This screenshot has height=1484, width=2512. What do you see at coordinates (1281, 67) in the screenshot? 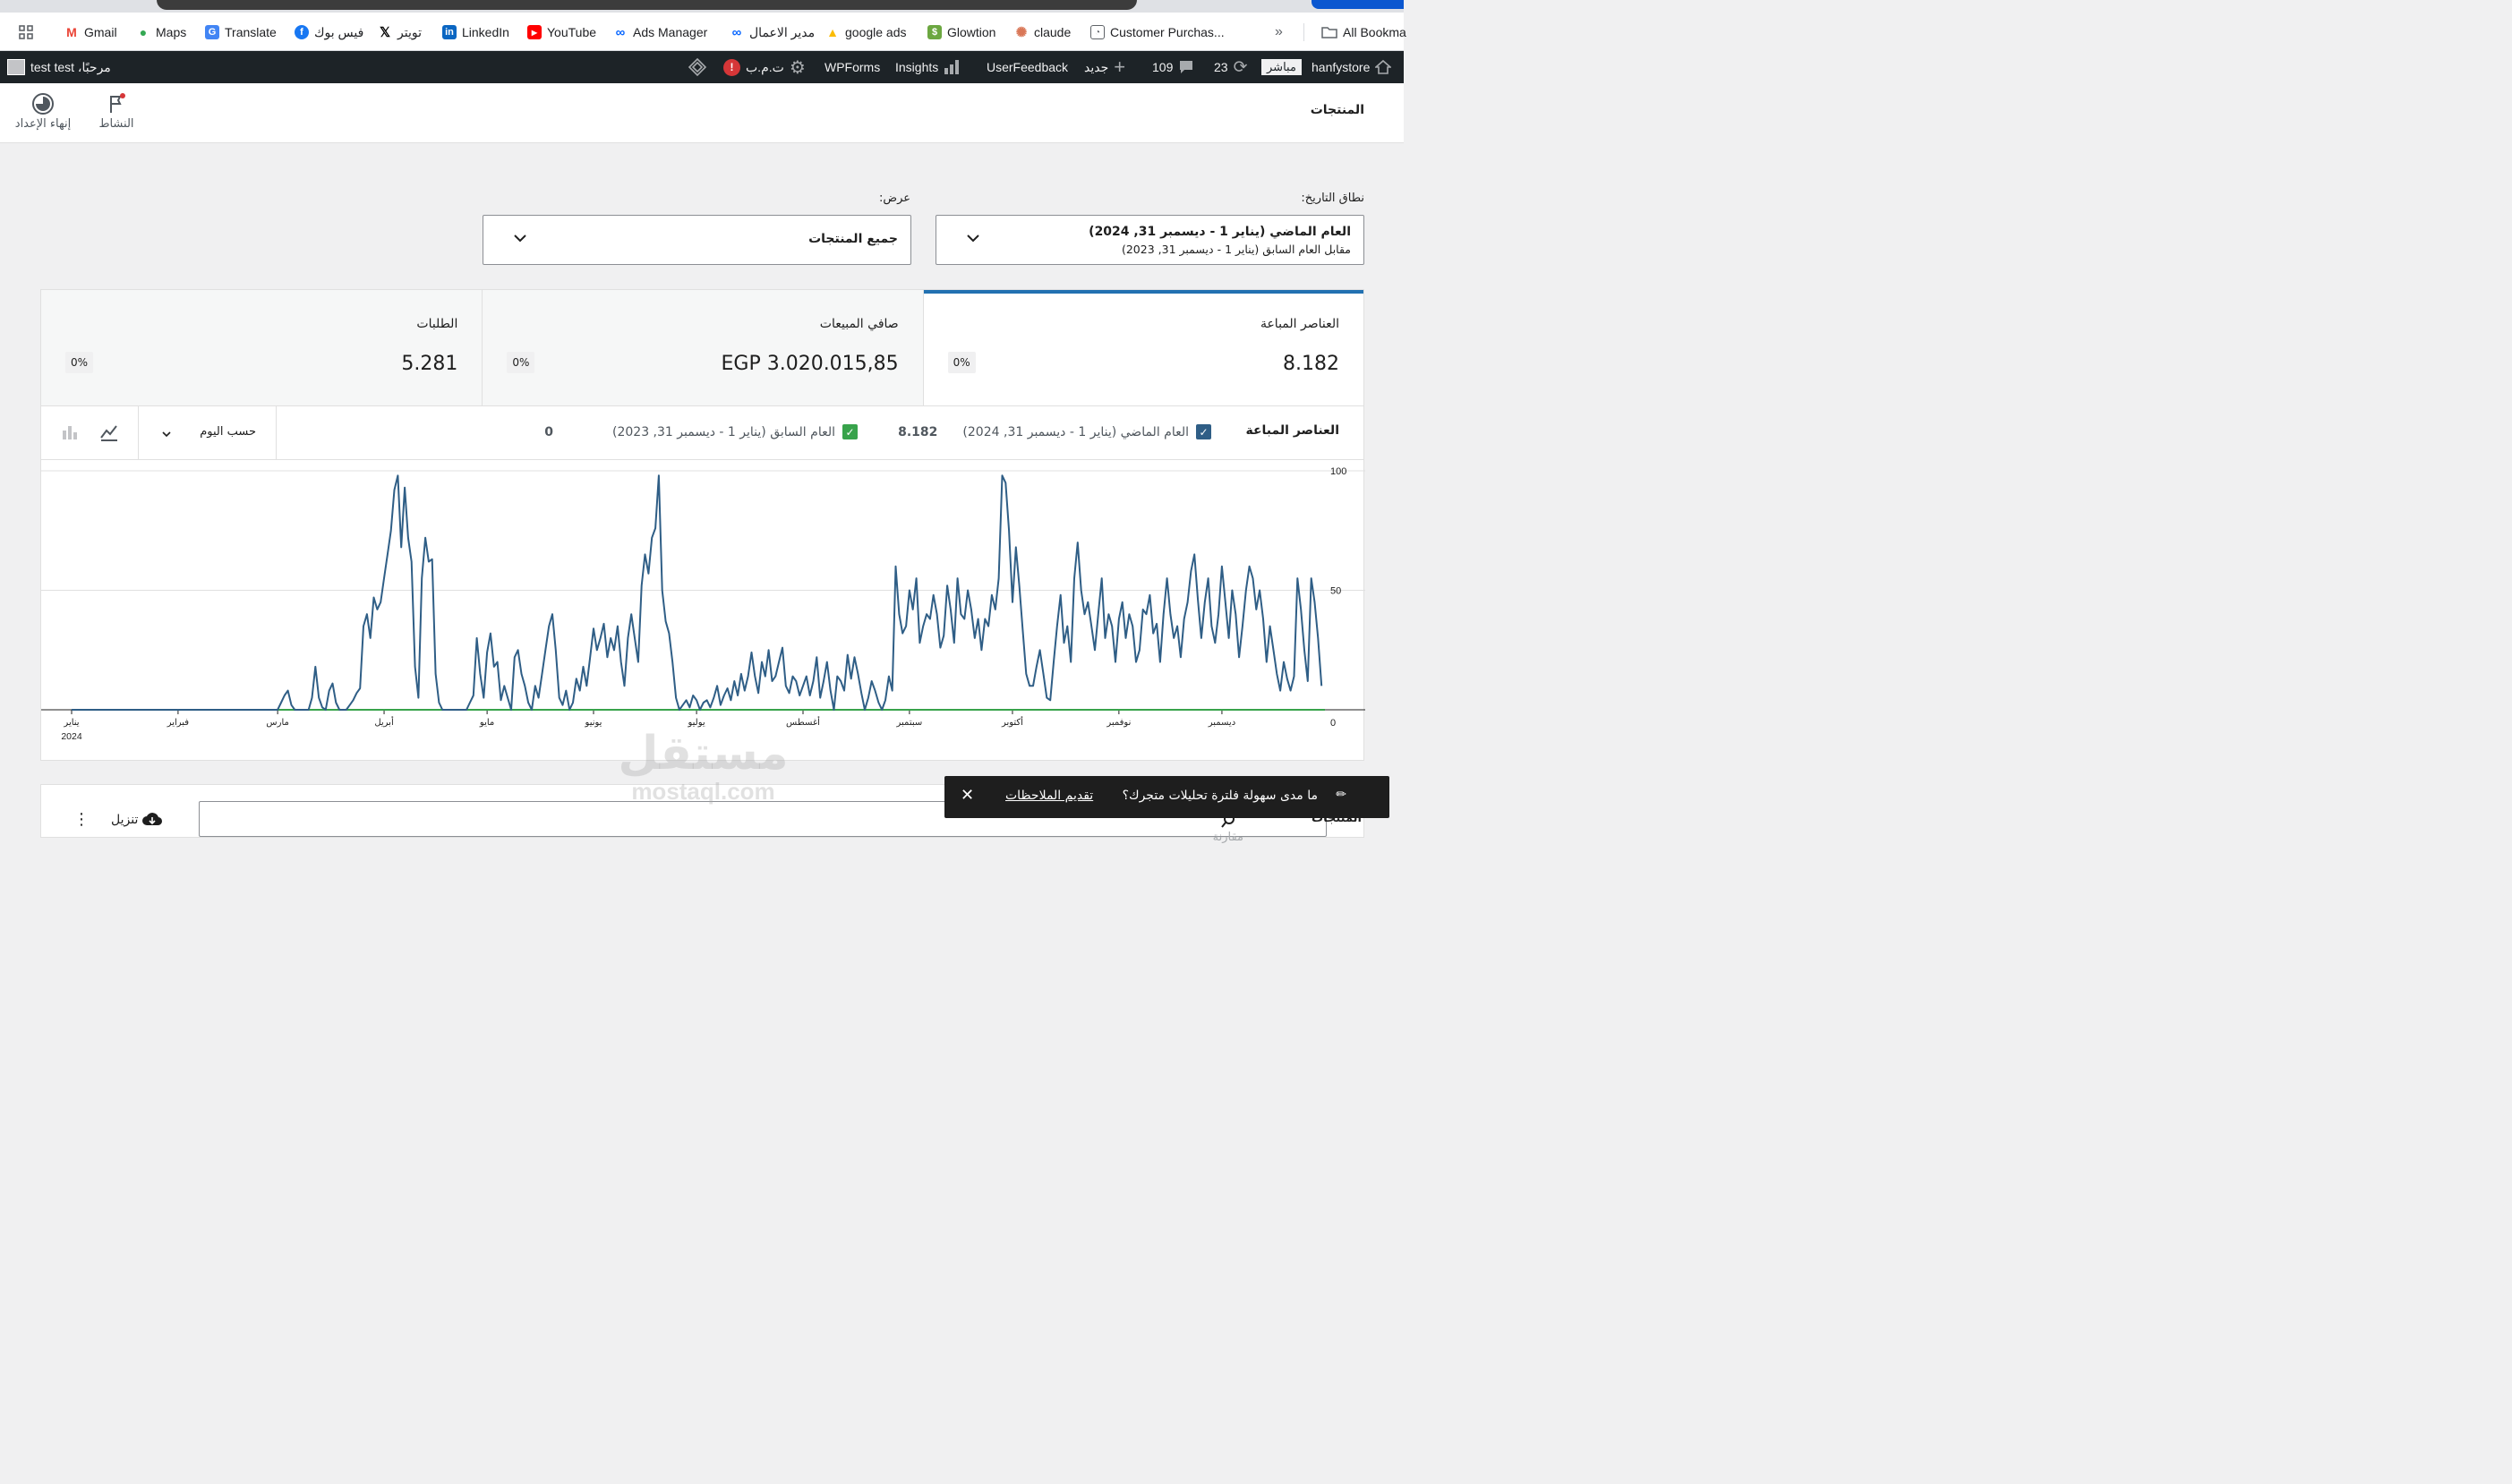
I see `live-badge: مباشر` at bounding box center [1281, 67].